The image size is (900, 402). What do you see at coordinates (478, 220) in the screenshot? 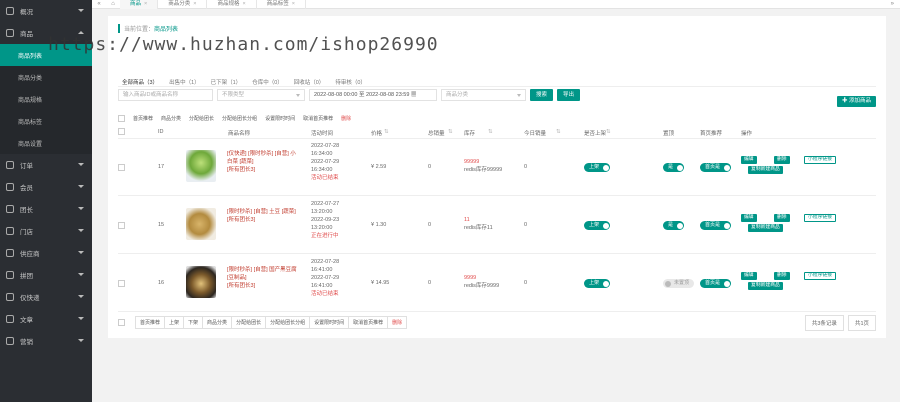
I see `stock-value: 11` at bounding box center [478, 220].